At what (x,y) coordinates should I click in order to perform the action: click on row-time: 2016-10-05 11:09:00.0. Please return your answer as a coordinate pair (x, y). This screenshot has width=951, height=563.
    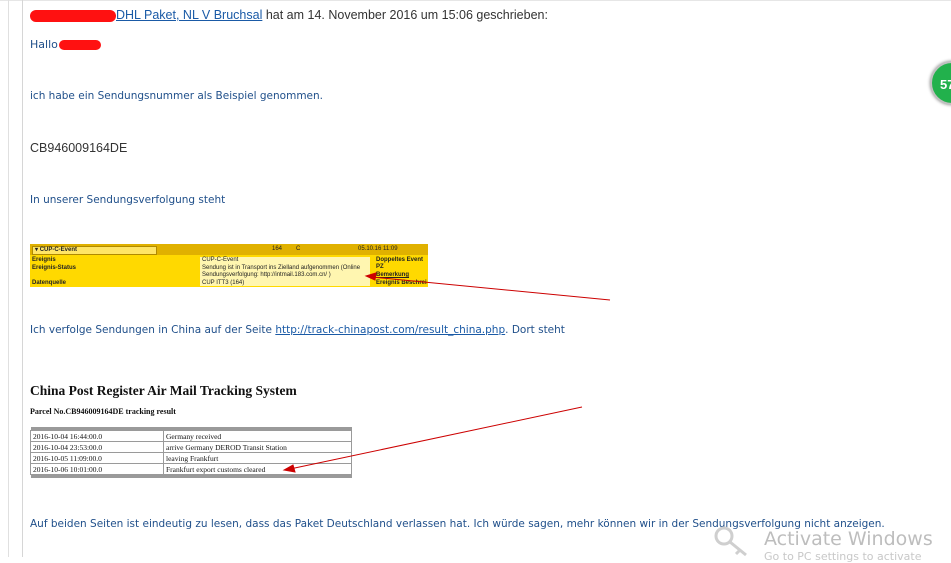
    Looking at the image, I should click on (97, 458).